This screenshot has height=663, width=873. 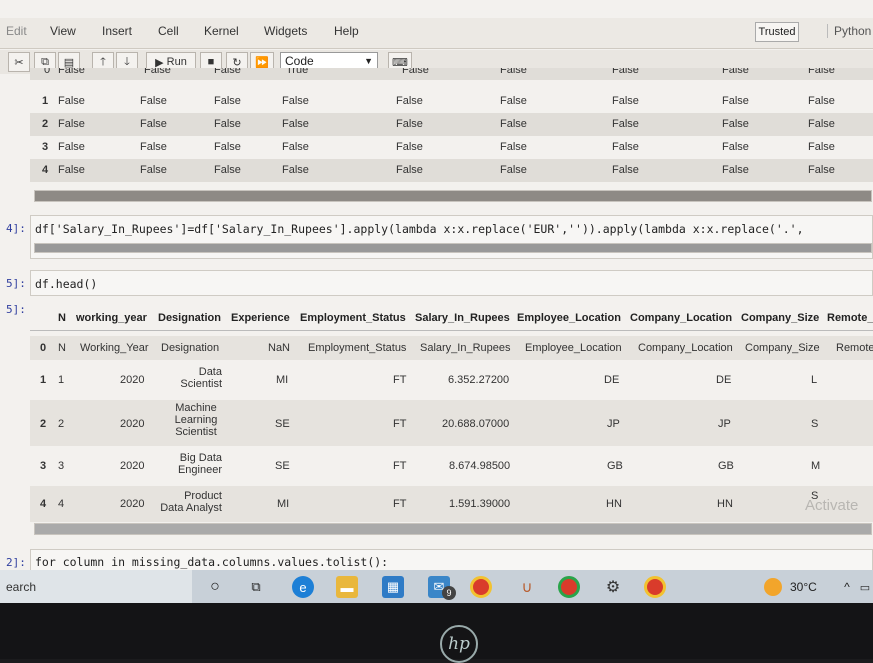 What do you see at coordinates (453, 248) in the screenshot?
I see `code-scrollbar` at bounding box center [453, 248].